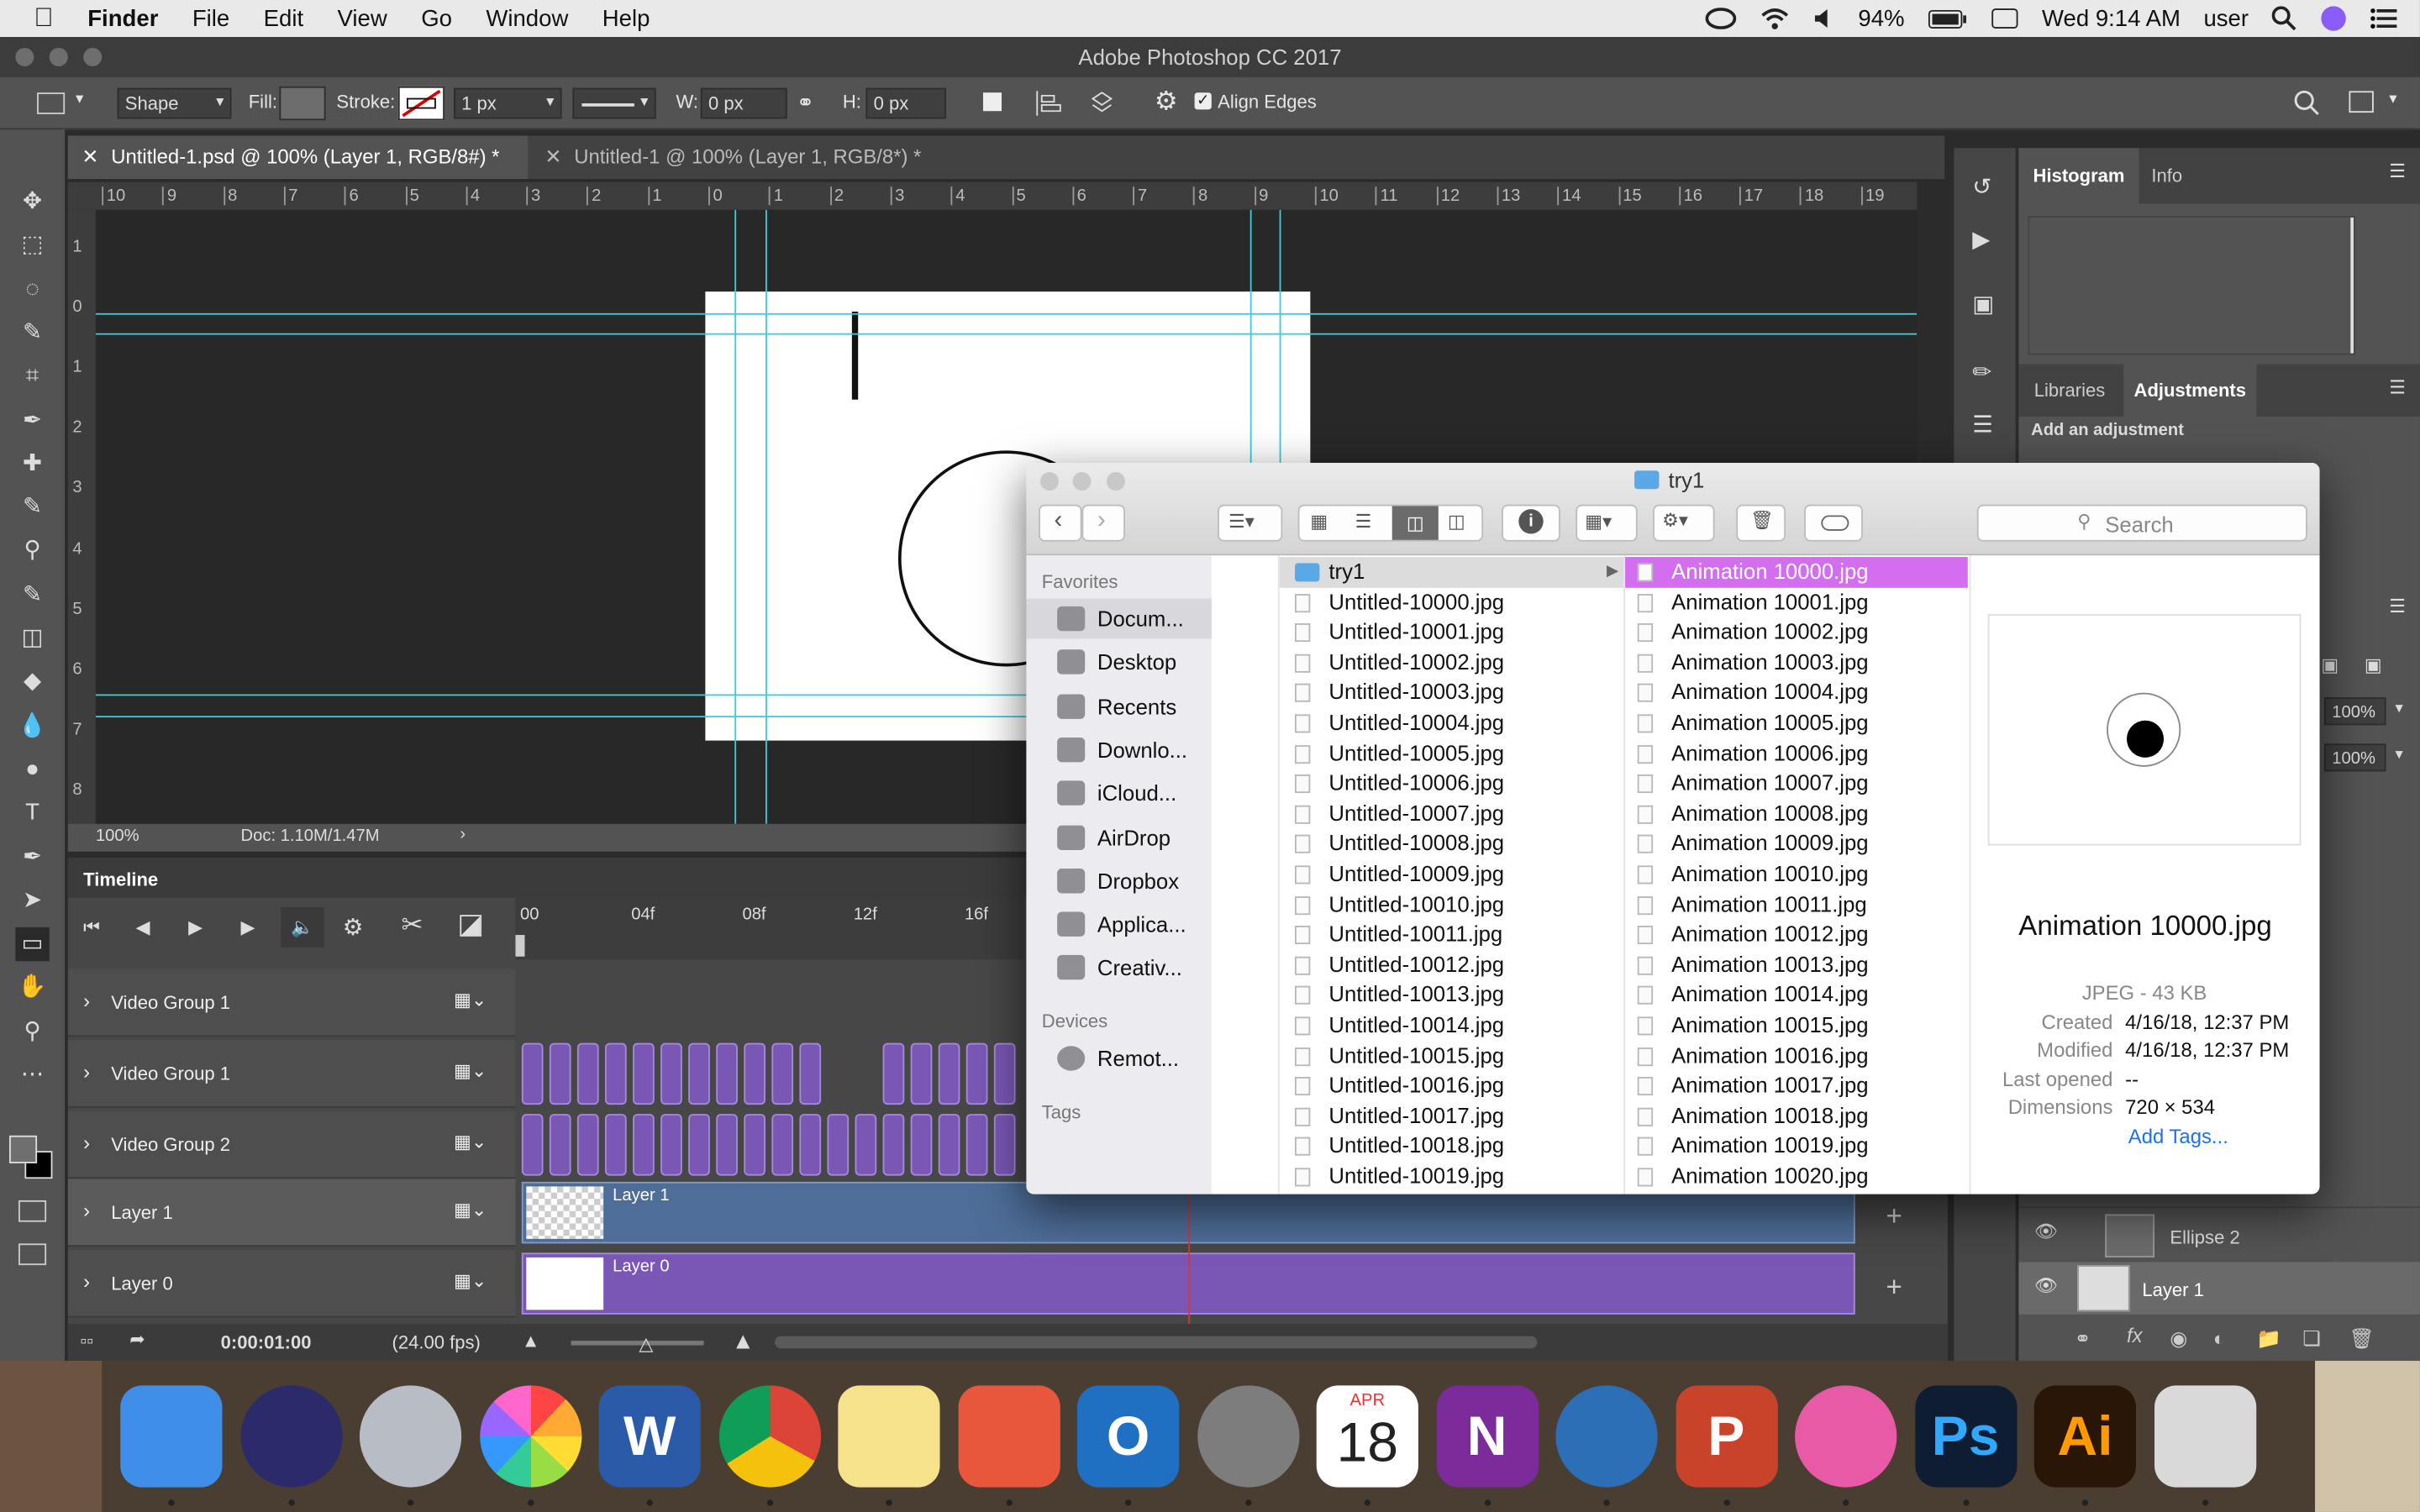  Describe the element at coordinates (1452, 1116) in the screenshot. I see `file-row: Untitled-10017.jpg` at that location.